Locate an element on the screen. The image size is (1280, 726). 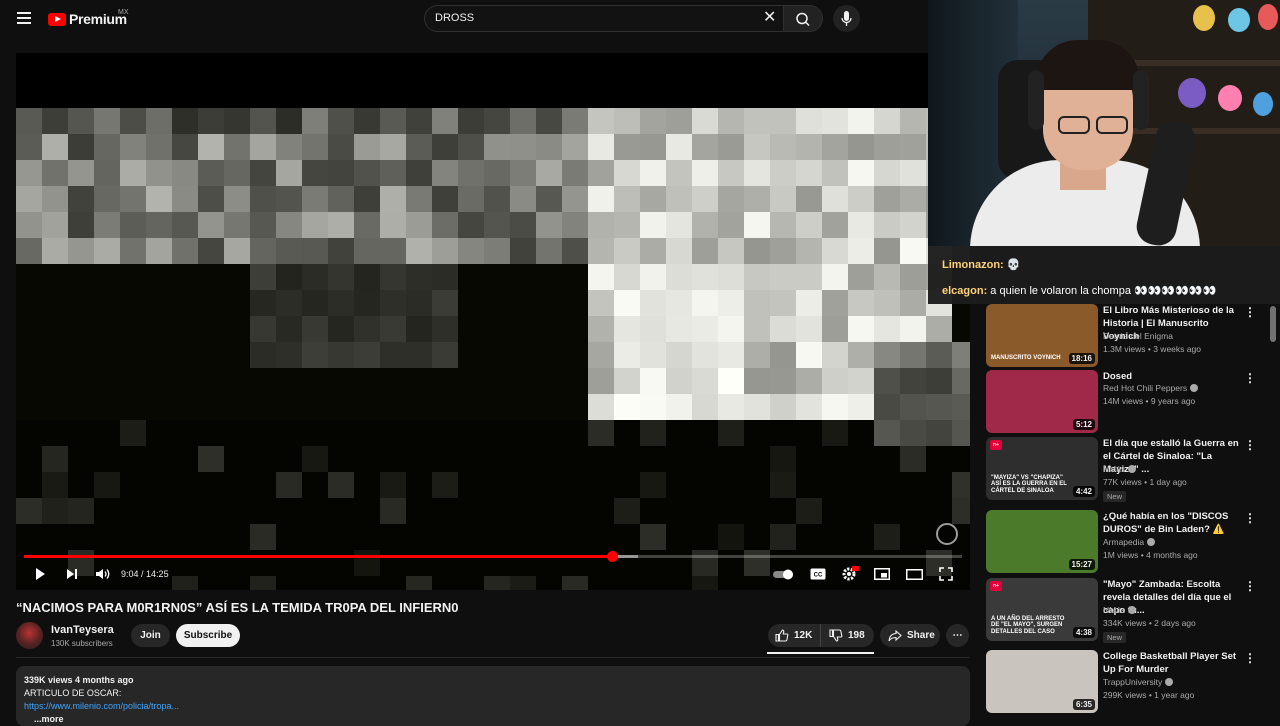
theater-mode-icon is located at coordinates (914, 574).